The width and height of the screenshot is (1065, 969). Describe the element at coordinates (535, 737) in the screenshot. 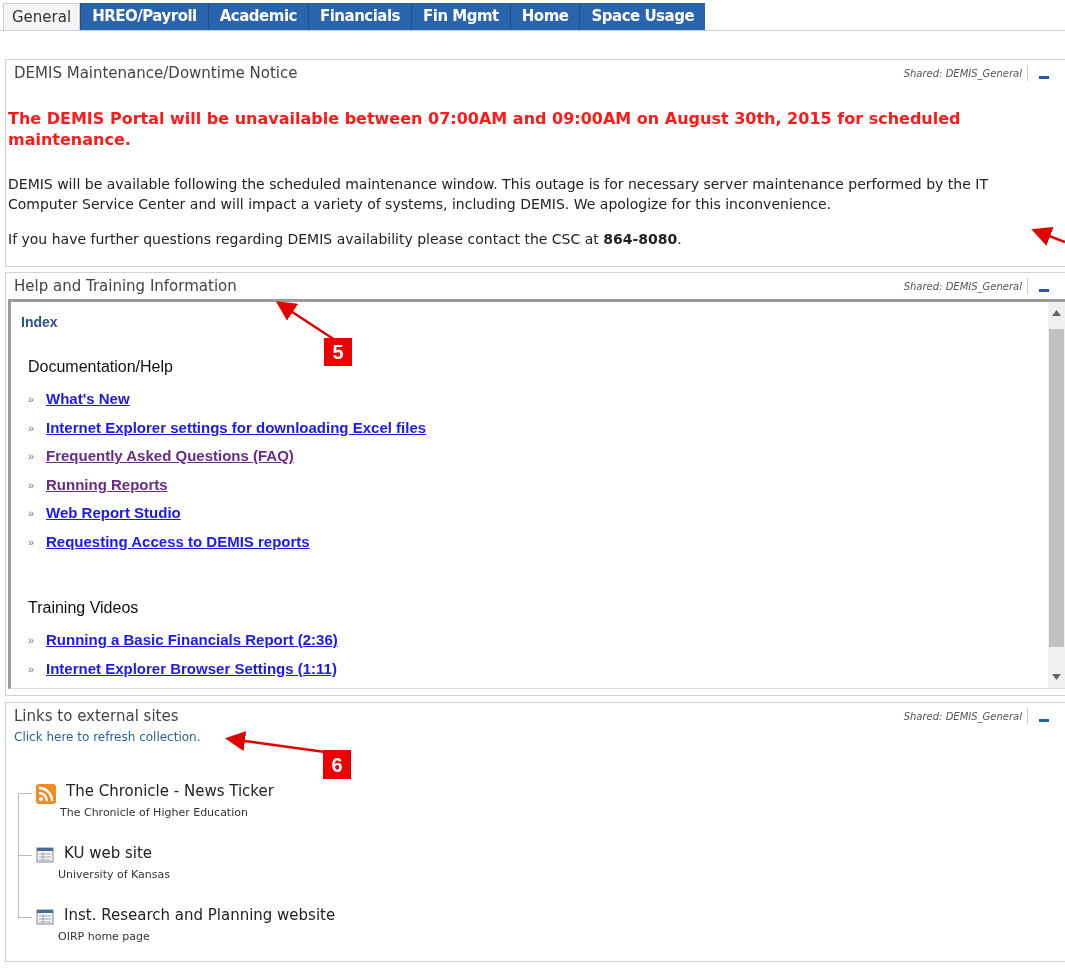

I see `refresh-link: Click here to refresh collection.` at that location.